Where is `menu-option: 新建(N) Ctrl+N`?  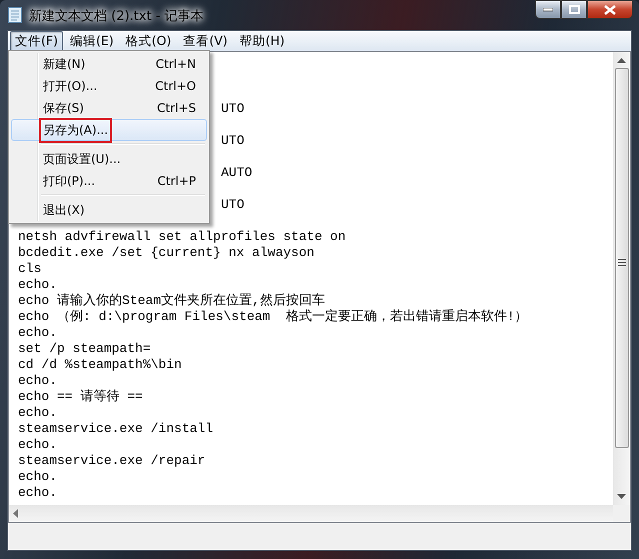 menu-option: 新建(N) Ctrl+N is located at coordinates (109, 64).